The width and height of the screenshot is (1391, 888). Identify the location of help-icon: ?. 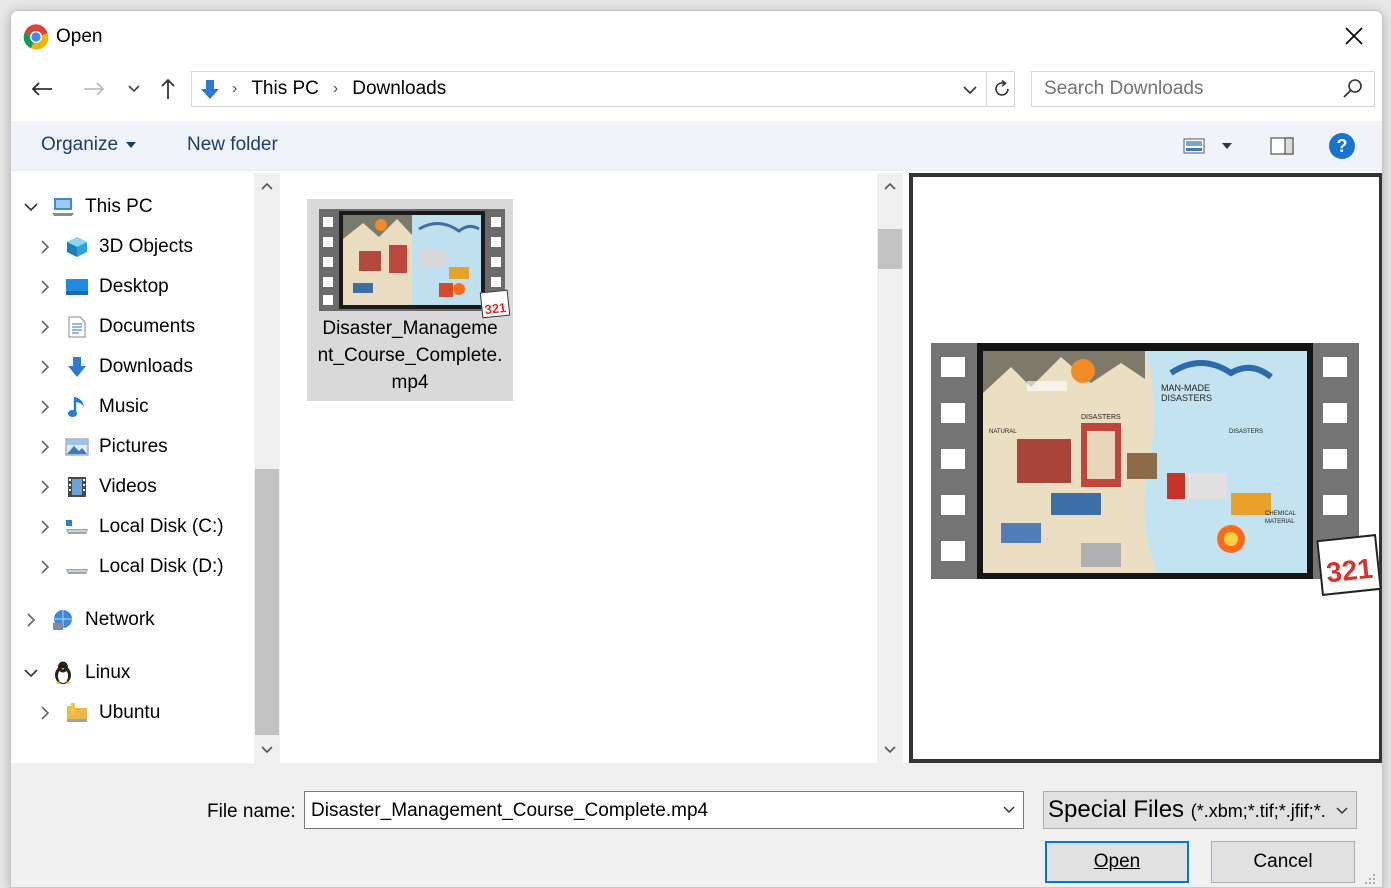
(1342, 146).